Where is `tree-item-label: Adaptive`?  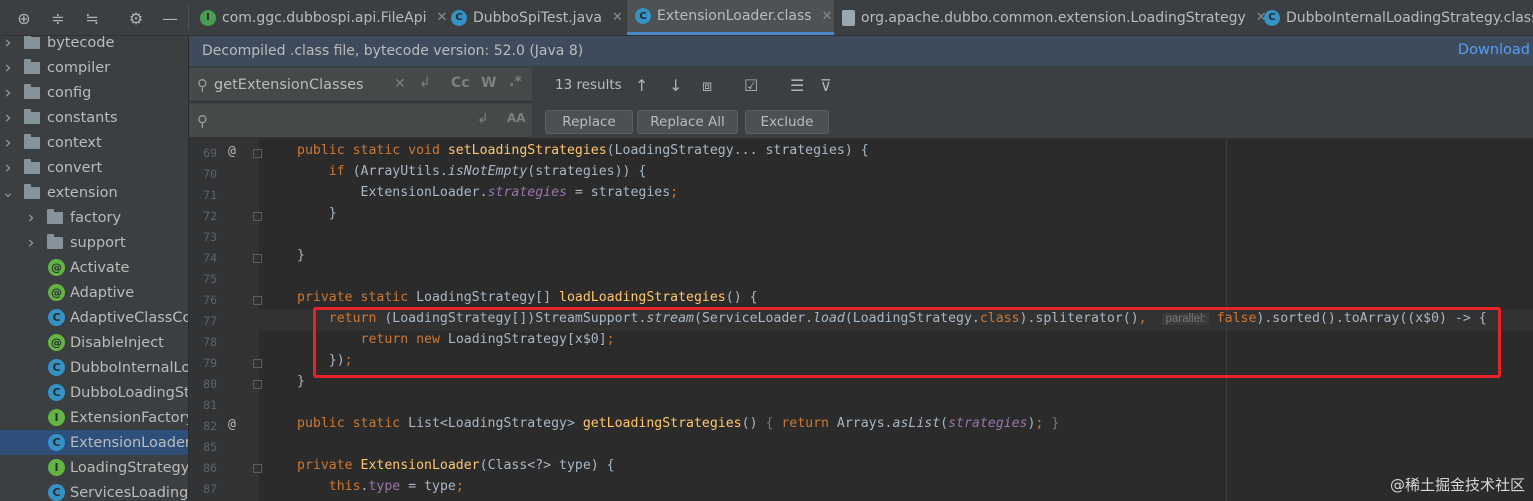 tree-item-label: Adaptive is located at coordinates (102, 292).